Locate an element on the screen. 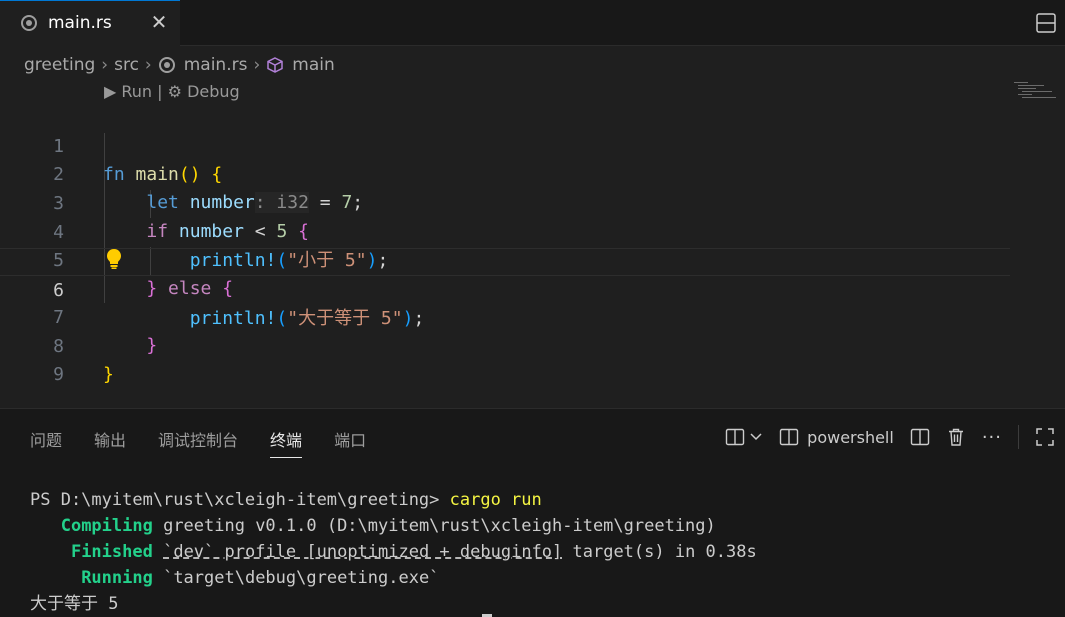 This screenshot has height=617, width=1065. code-line-5: 5 } else { is located at coordinates (505, 259).